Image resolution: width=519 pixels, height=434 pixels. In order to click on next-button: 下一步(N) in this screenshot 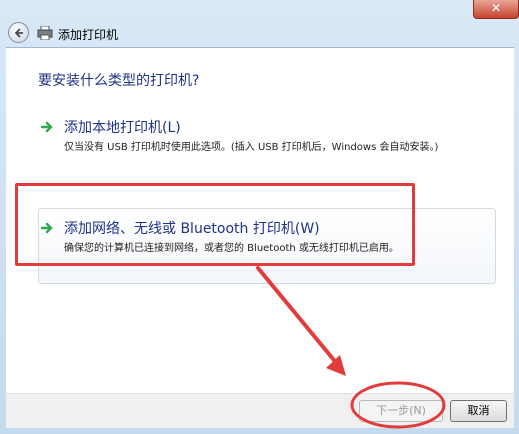, I will do `click(401, 411)`.